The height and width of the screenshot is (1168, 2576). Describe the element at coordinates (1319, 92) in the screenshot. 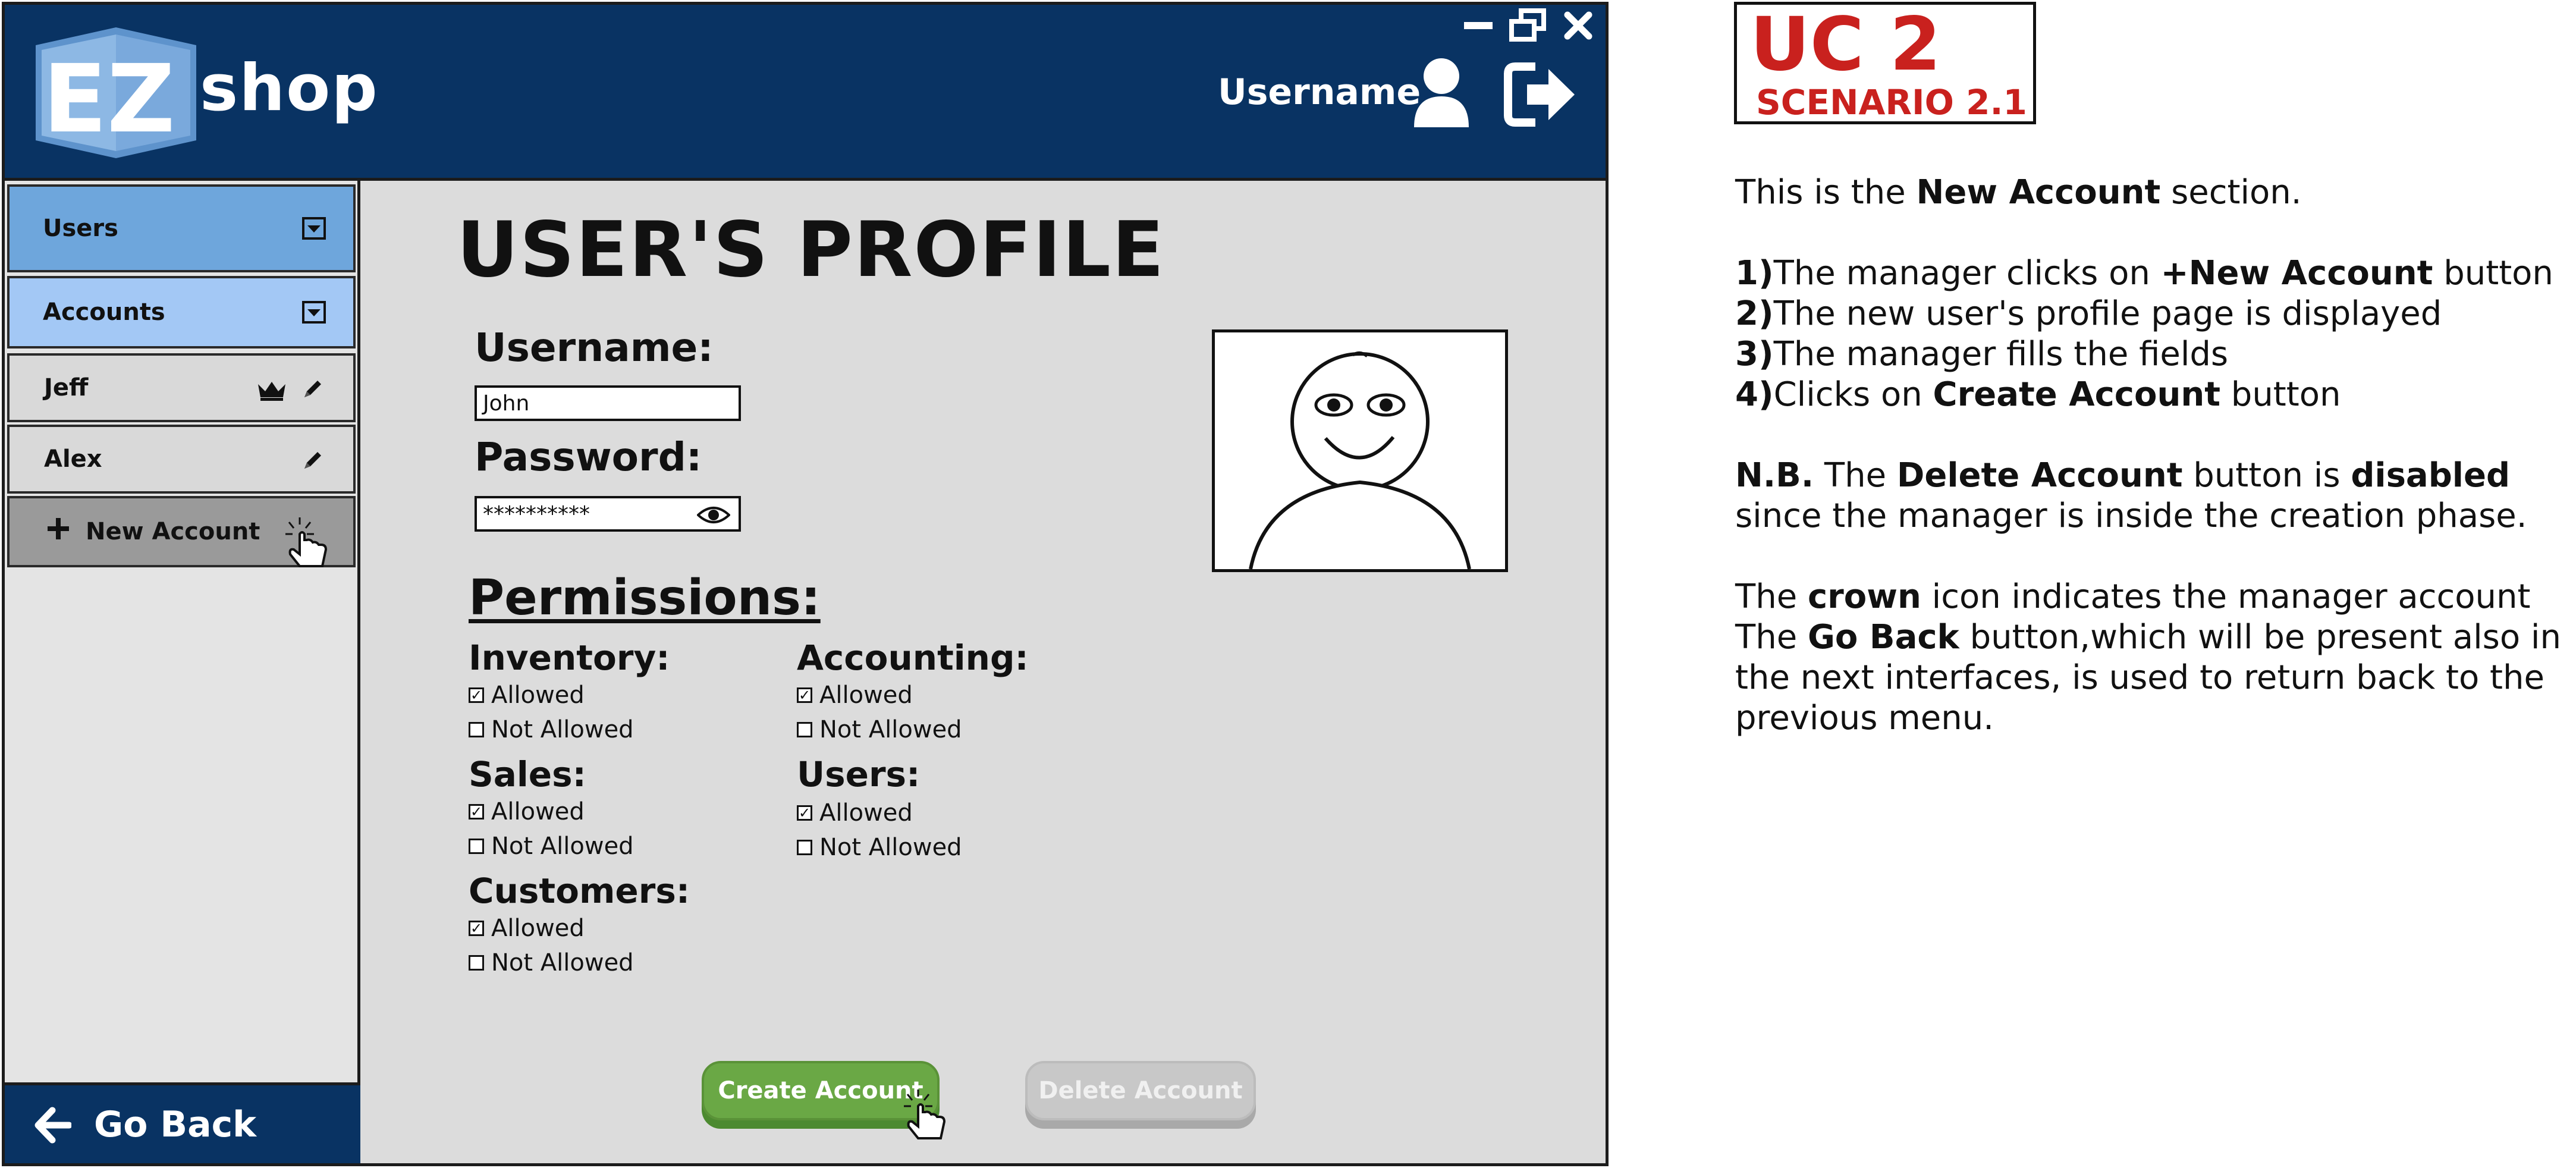

I see `username-label: Username` at that location.